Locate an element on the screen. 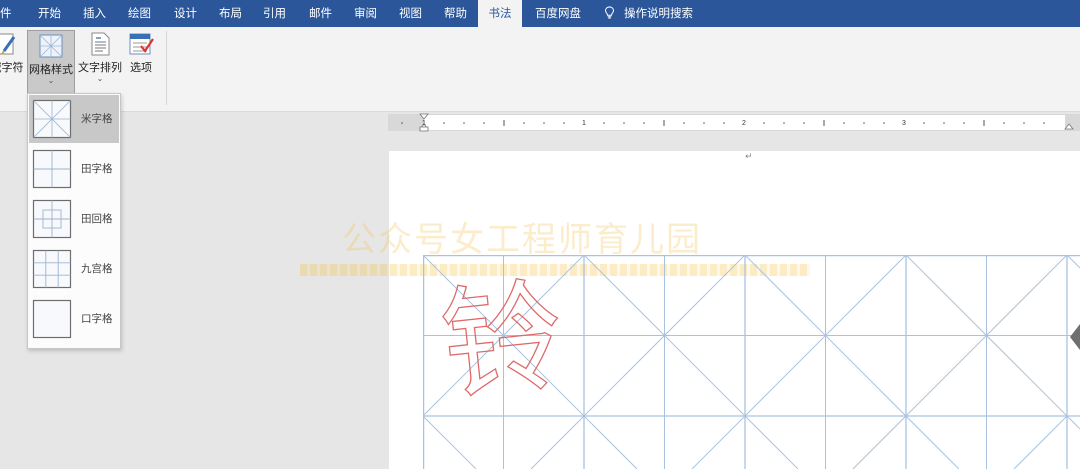 The width and height of the screenshot is (1080, 469). tell-me-label: 操作说明搜索 is located at coordinates (658, 13).